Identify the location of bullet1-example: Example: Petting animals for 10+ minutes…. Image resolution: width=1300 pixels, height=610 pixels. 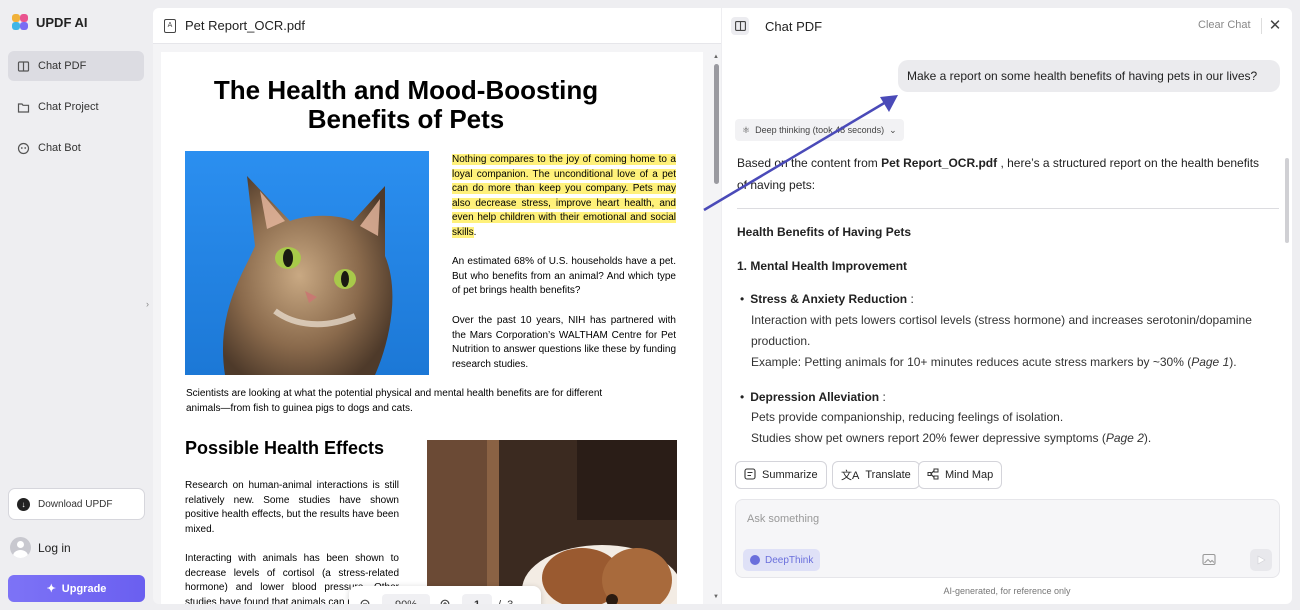
(1016, 362).